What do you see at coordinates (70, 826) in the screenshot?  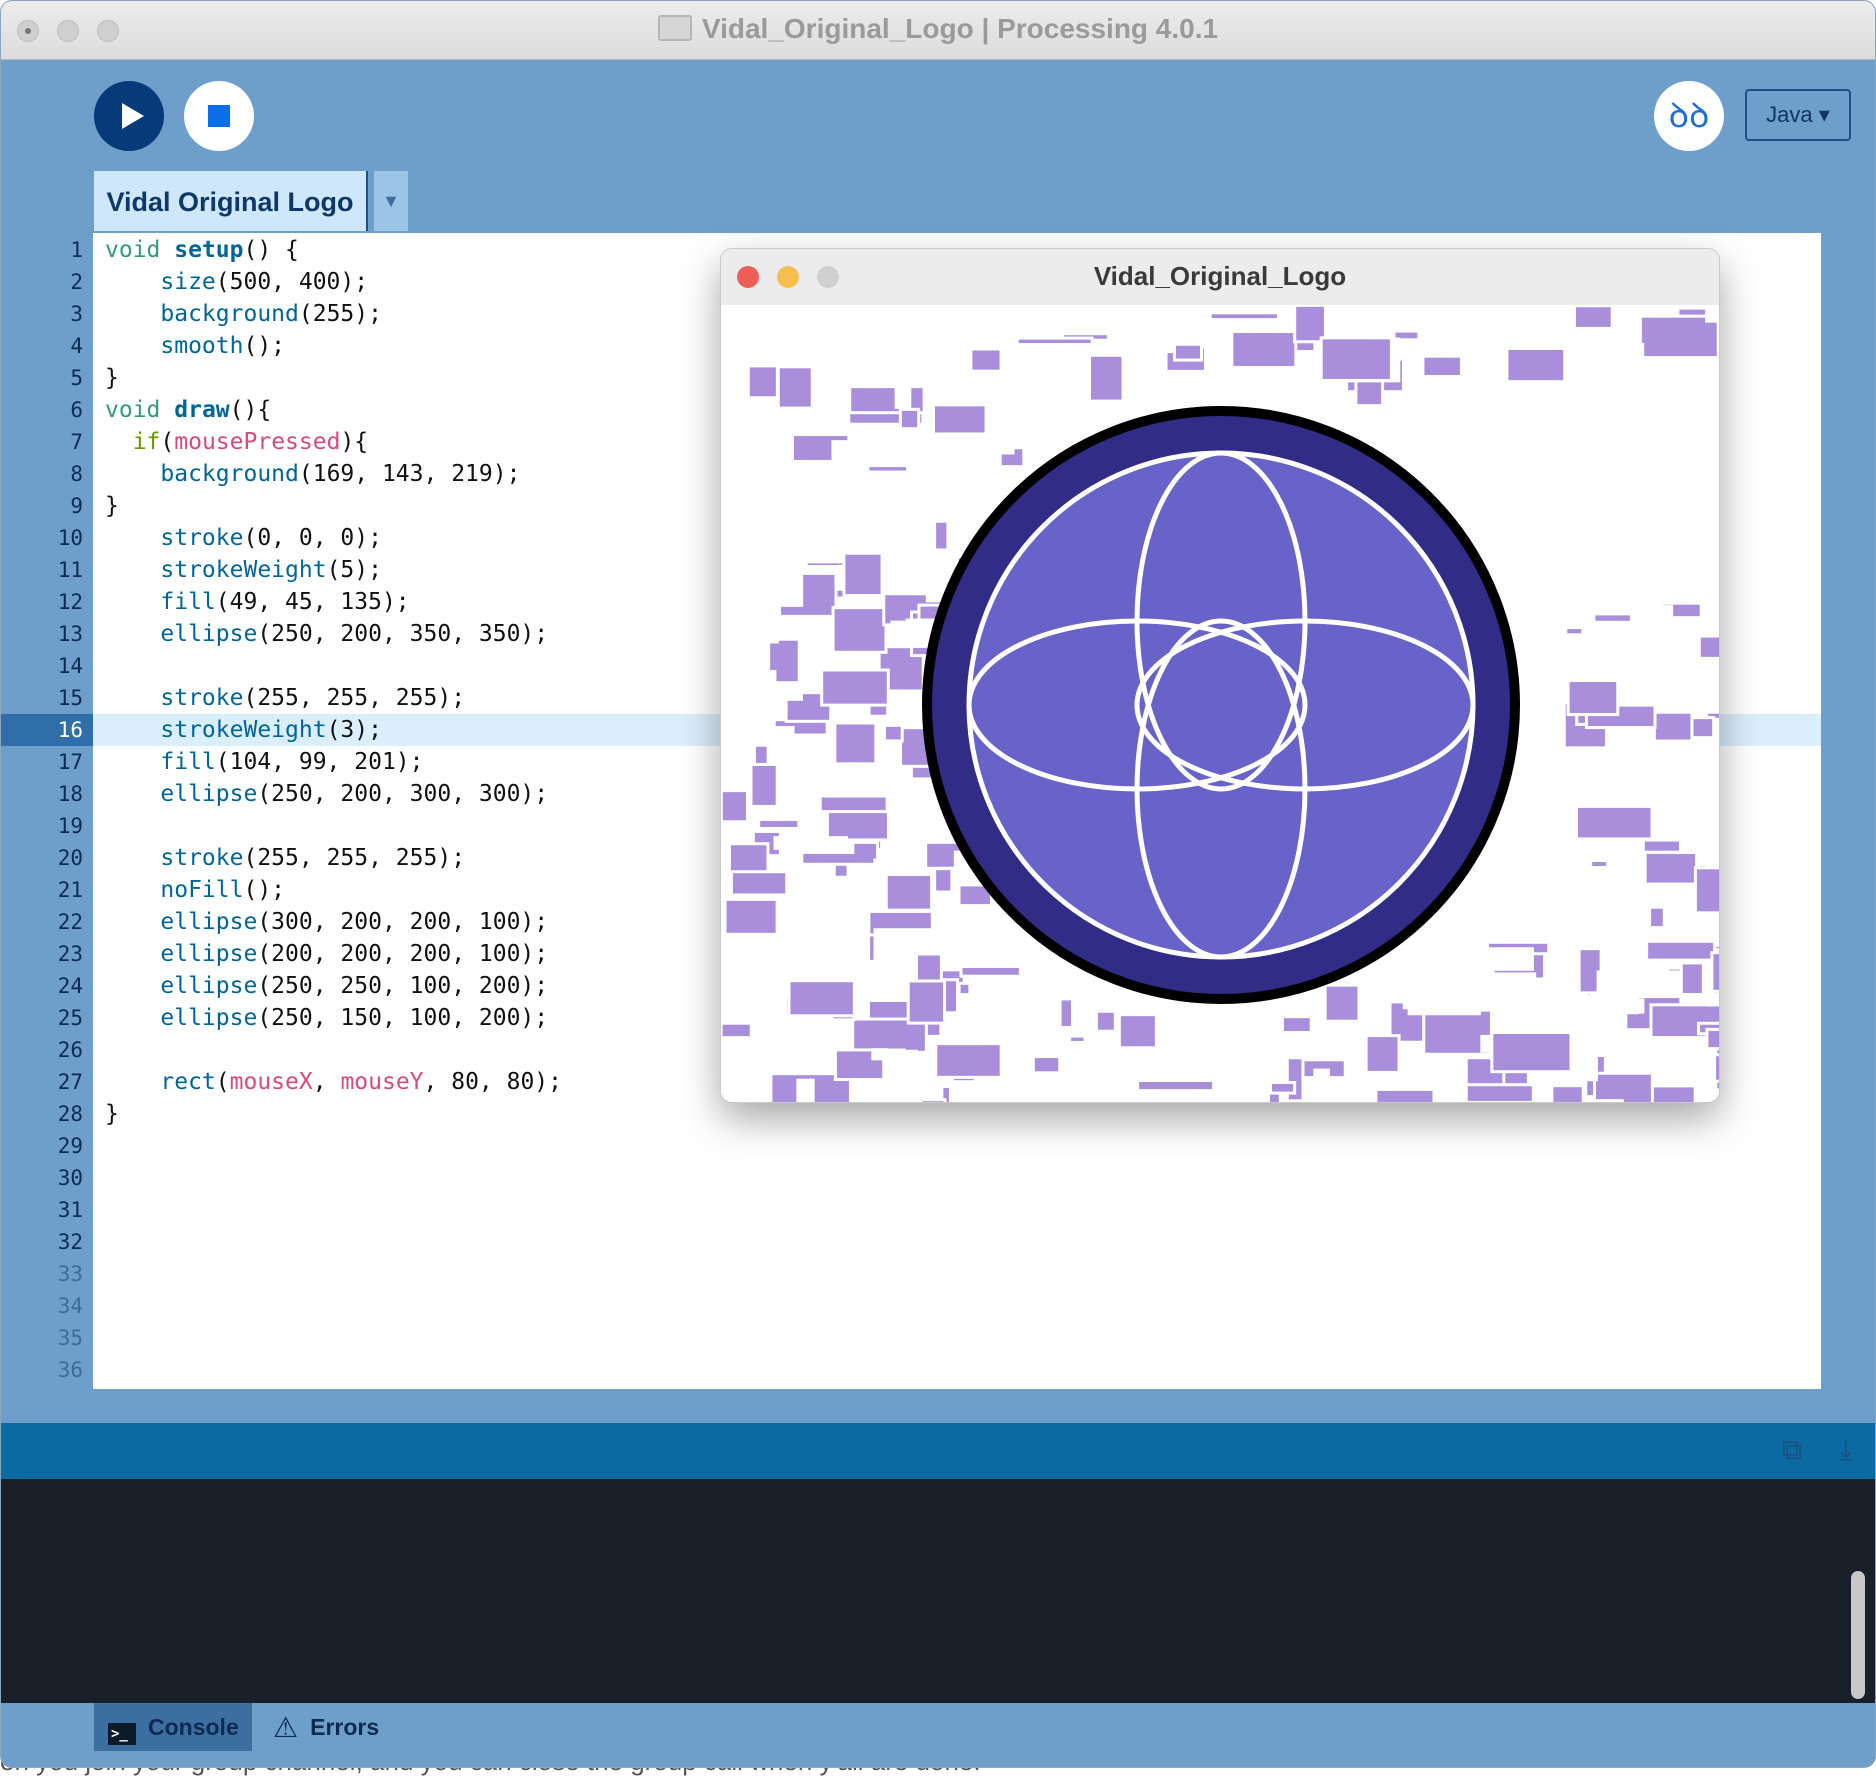 I see `line-number: 19` at bounding box center [70, 826].